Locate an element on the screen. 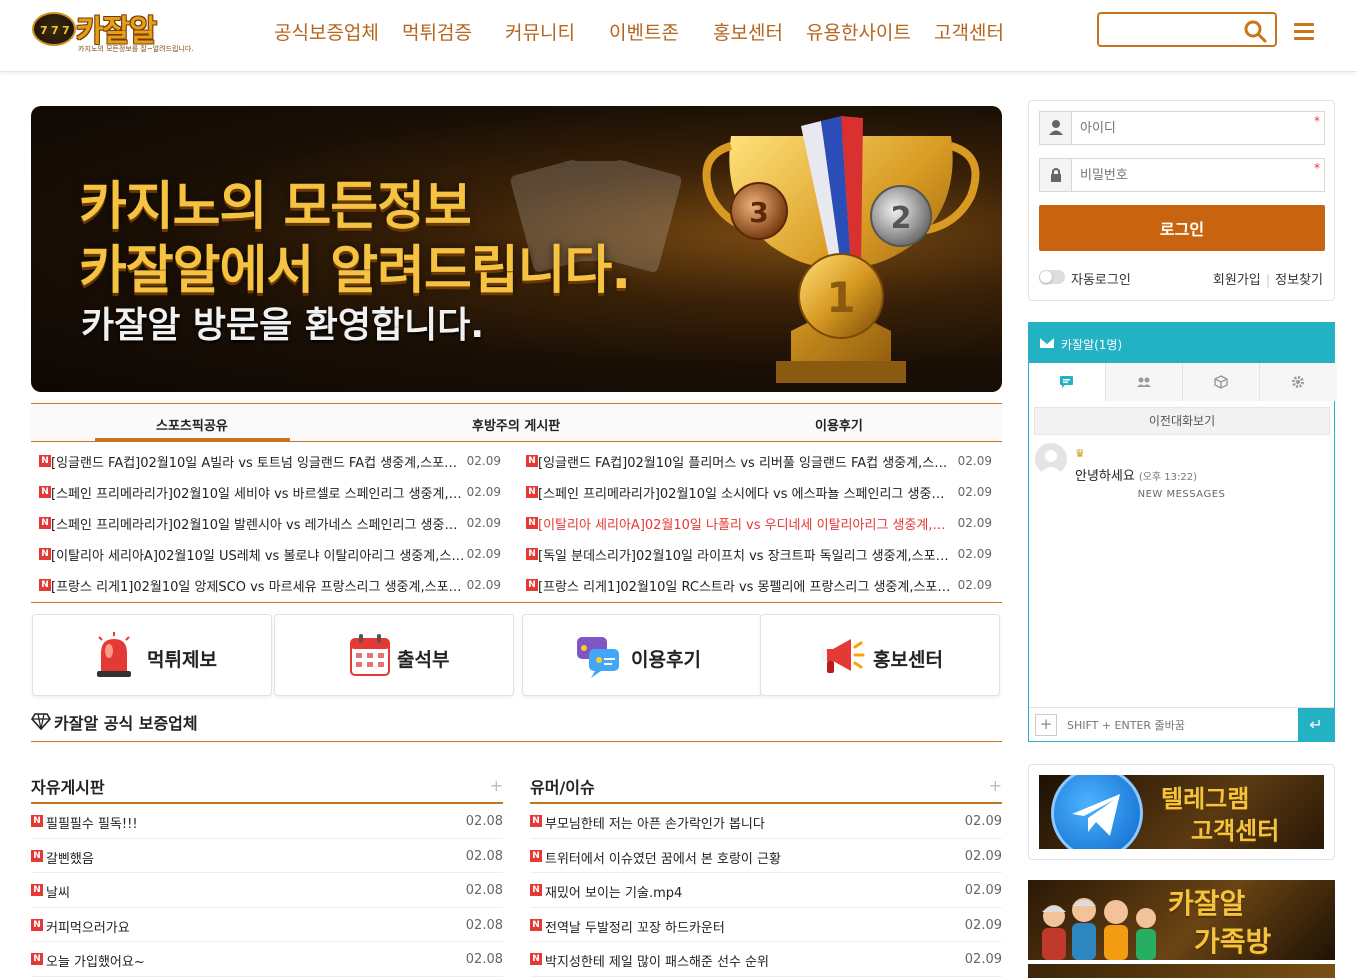  quick-attendance-button: 출석부 is located at coordinates (394, 655).